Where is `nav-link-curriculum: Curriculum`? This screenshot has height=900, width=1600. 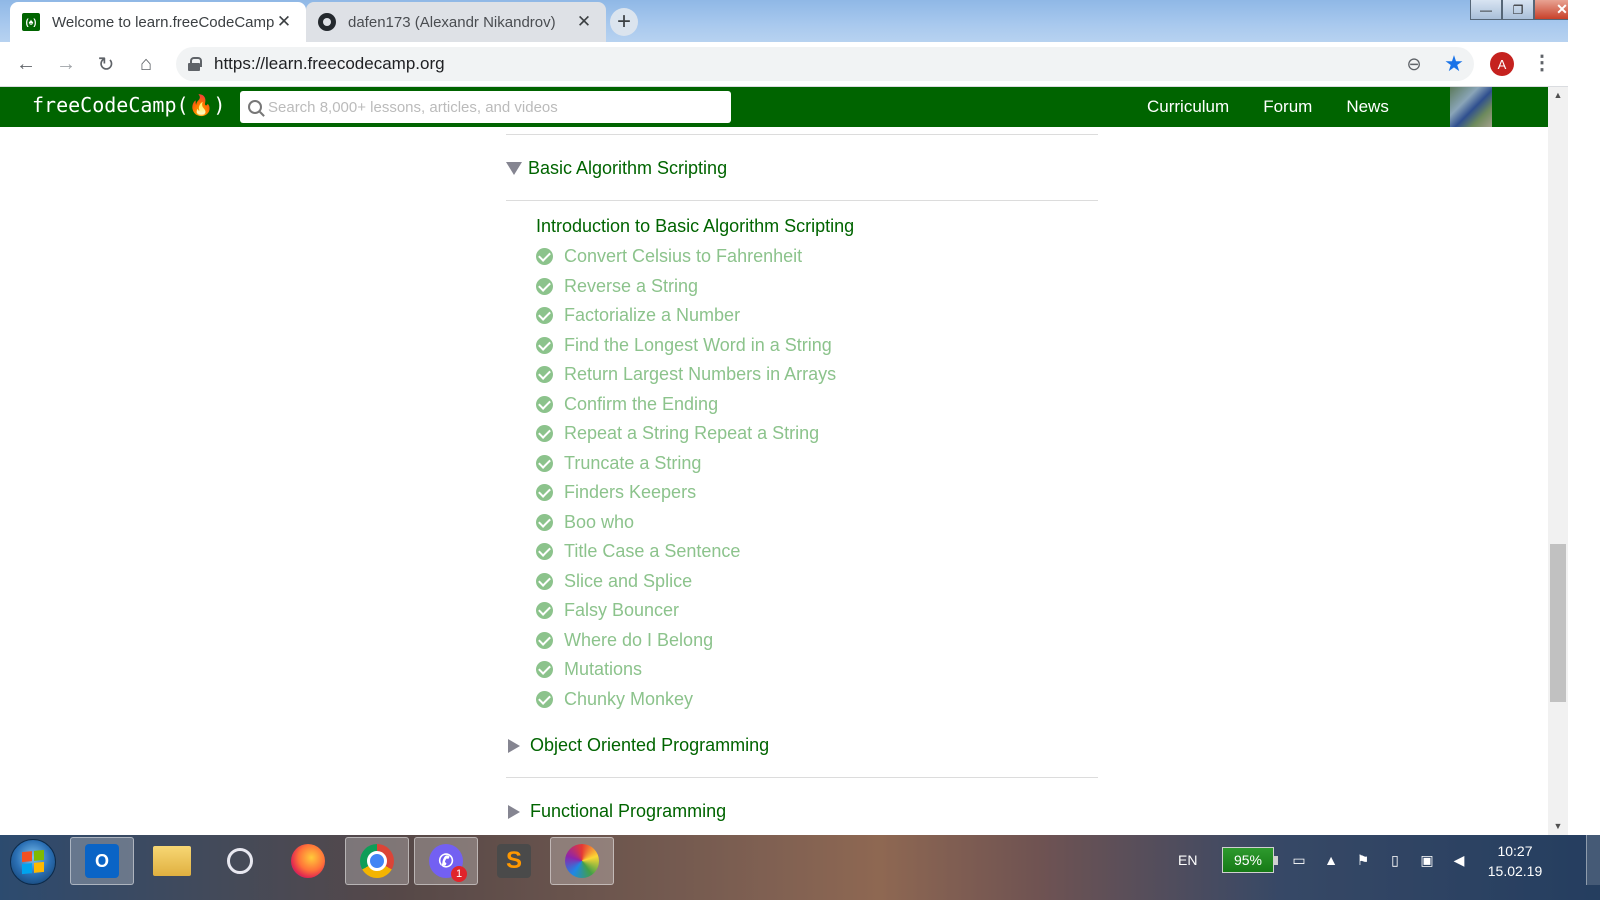
nav-link-curriculum: Curriculum is located at coordinates (1188, 107).